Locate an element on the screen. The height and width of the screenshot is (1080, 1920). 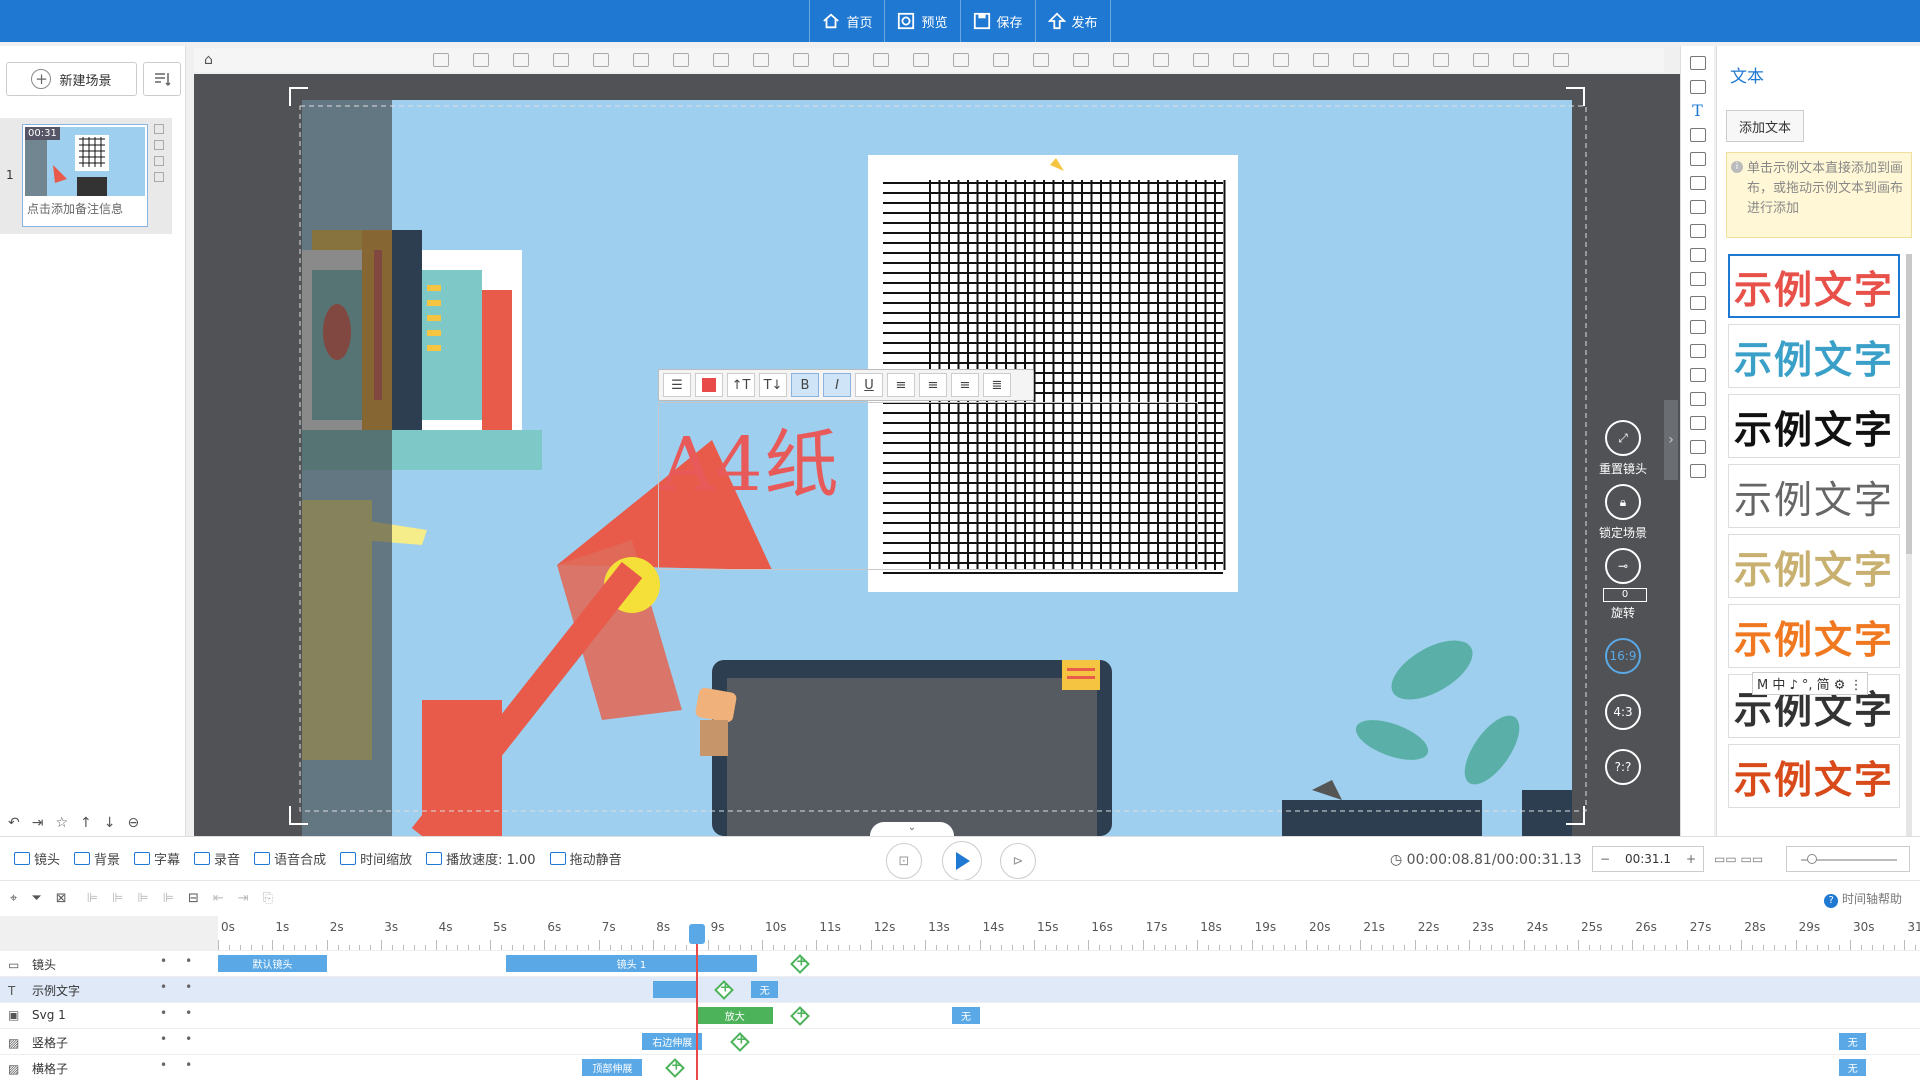
italic-button: I is located at coordinates (837, 385).